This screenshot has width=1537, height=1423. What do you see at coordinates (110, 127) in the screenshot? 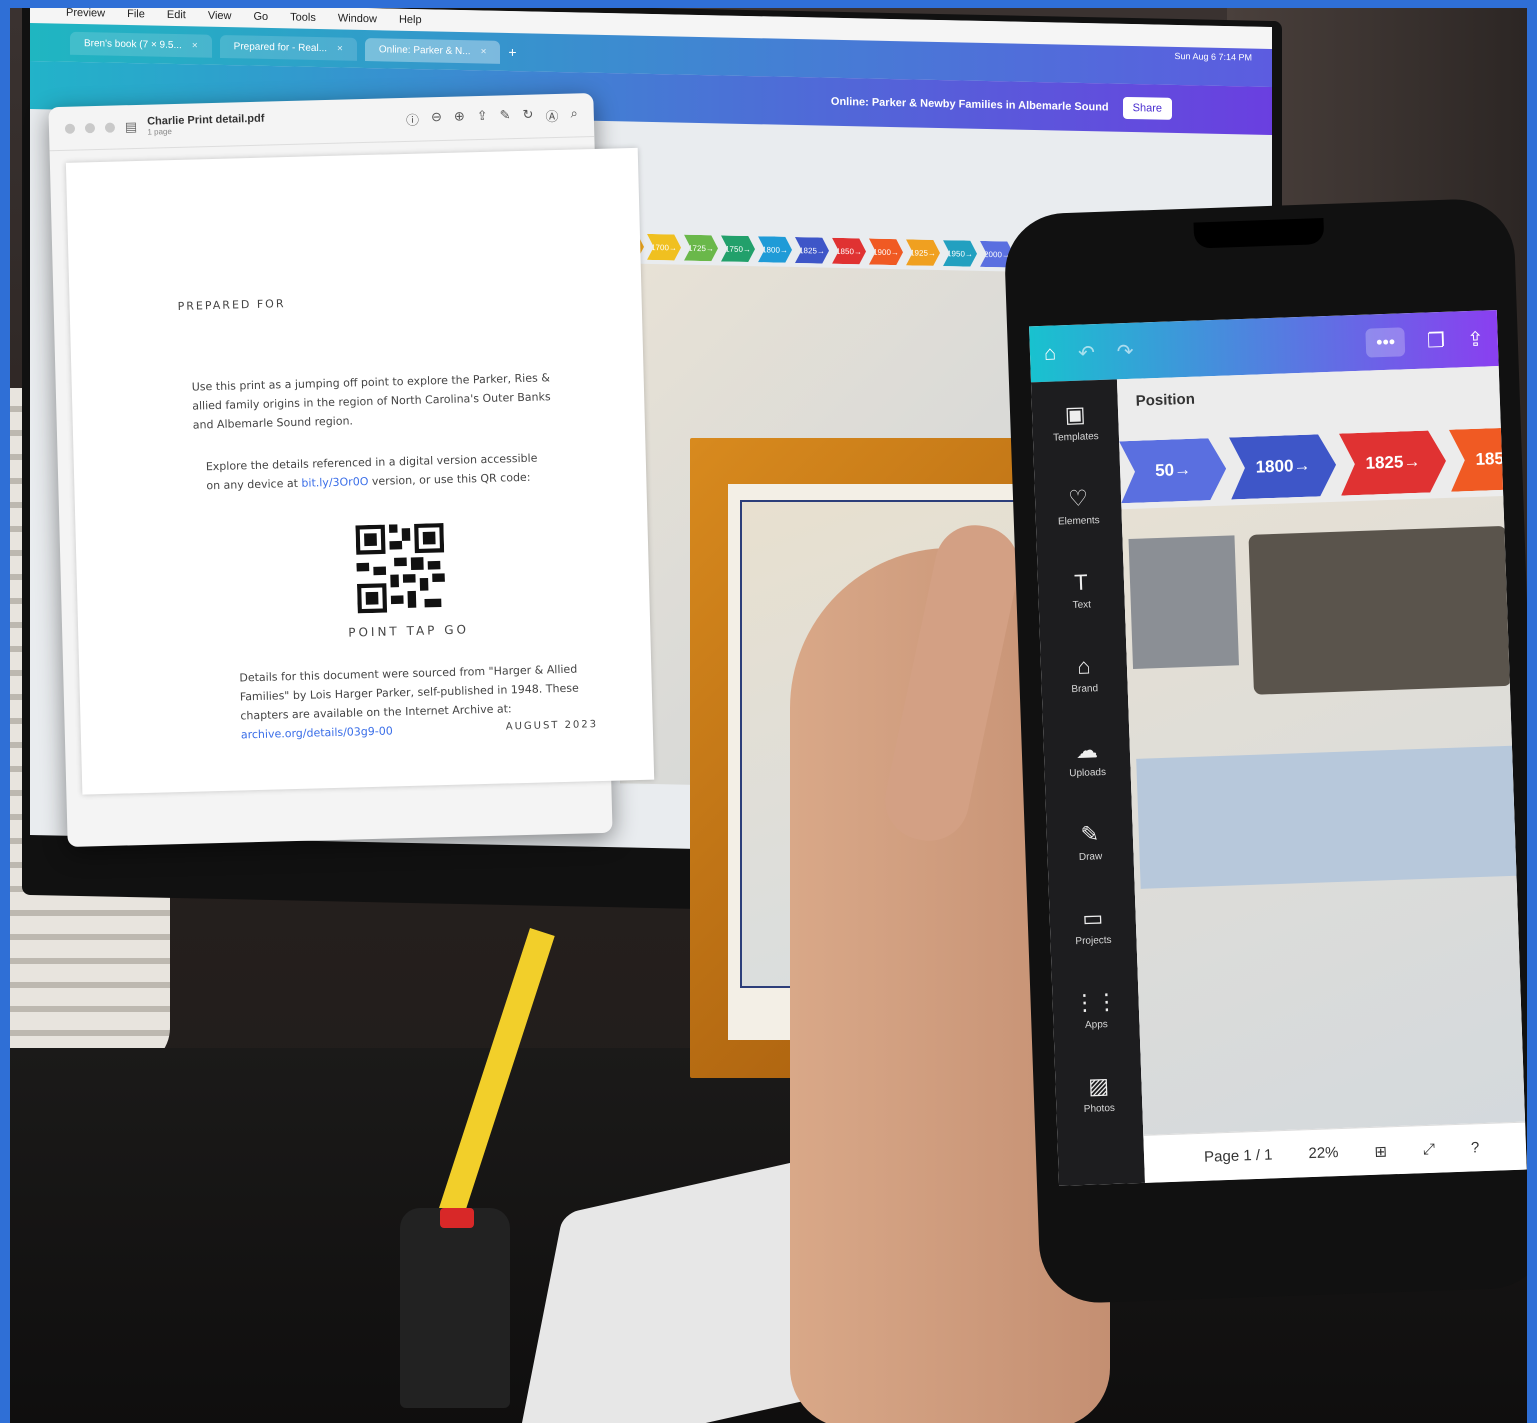
I see `window-zoom-button` at bounding box center [110, 127].